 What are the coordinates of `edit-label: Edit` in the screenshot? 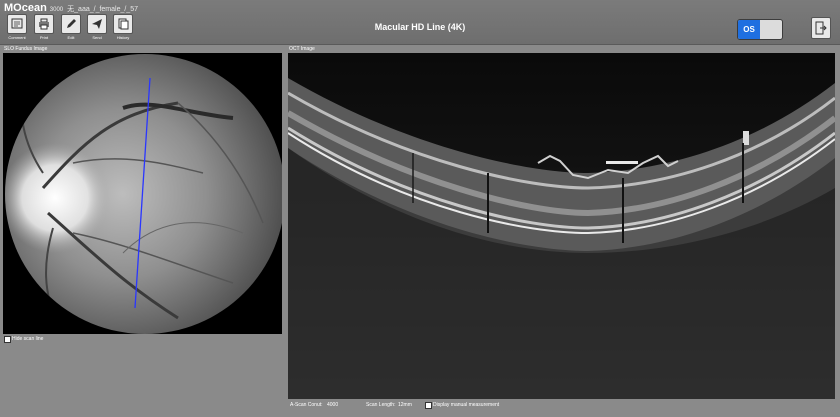 It's located at (71, 37).